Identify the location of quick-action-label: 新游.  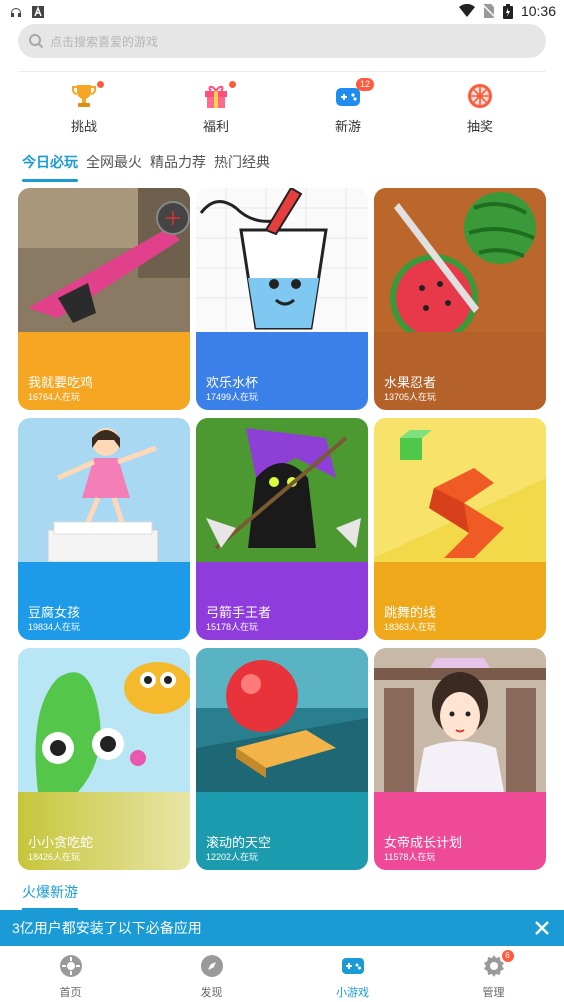
(347, 126).